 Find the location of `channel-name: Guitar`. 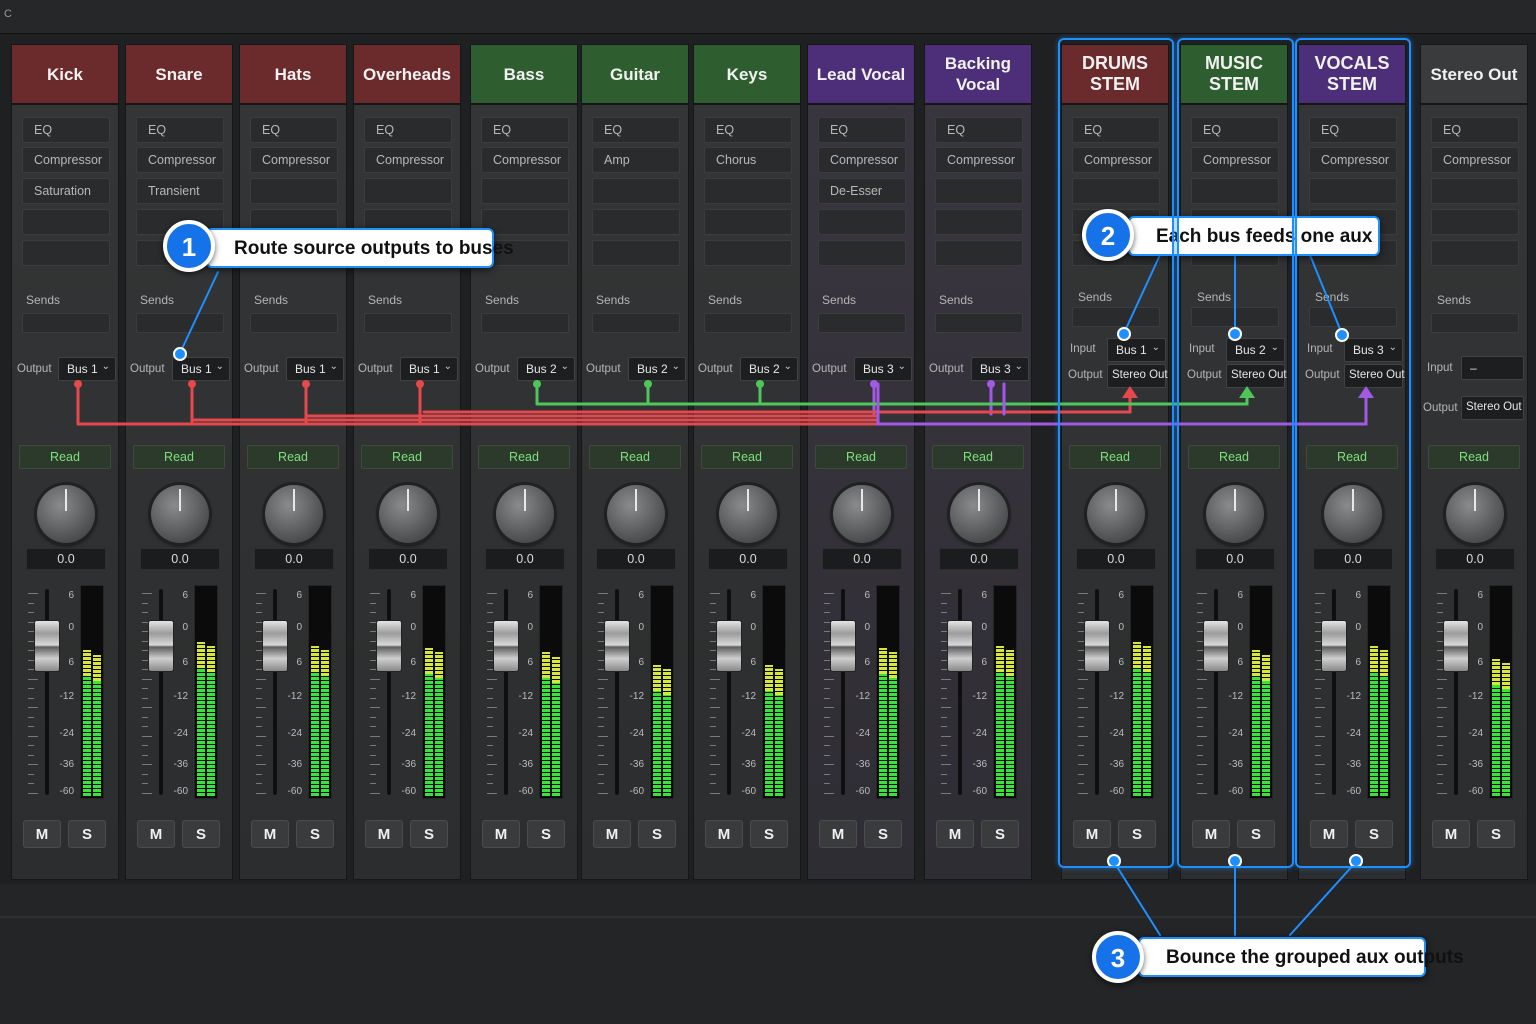

channel-name: Guitar is located at coordinates (635, 75).